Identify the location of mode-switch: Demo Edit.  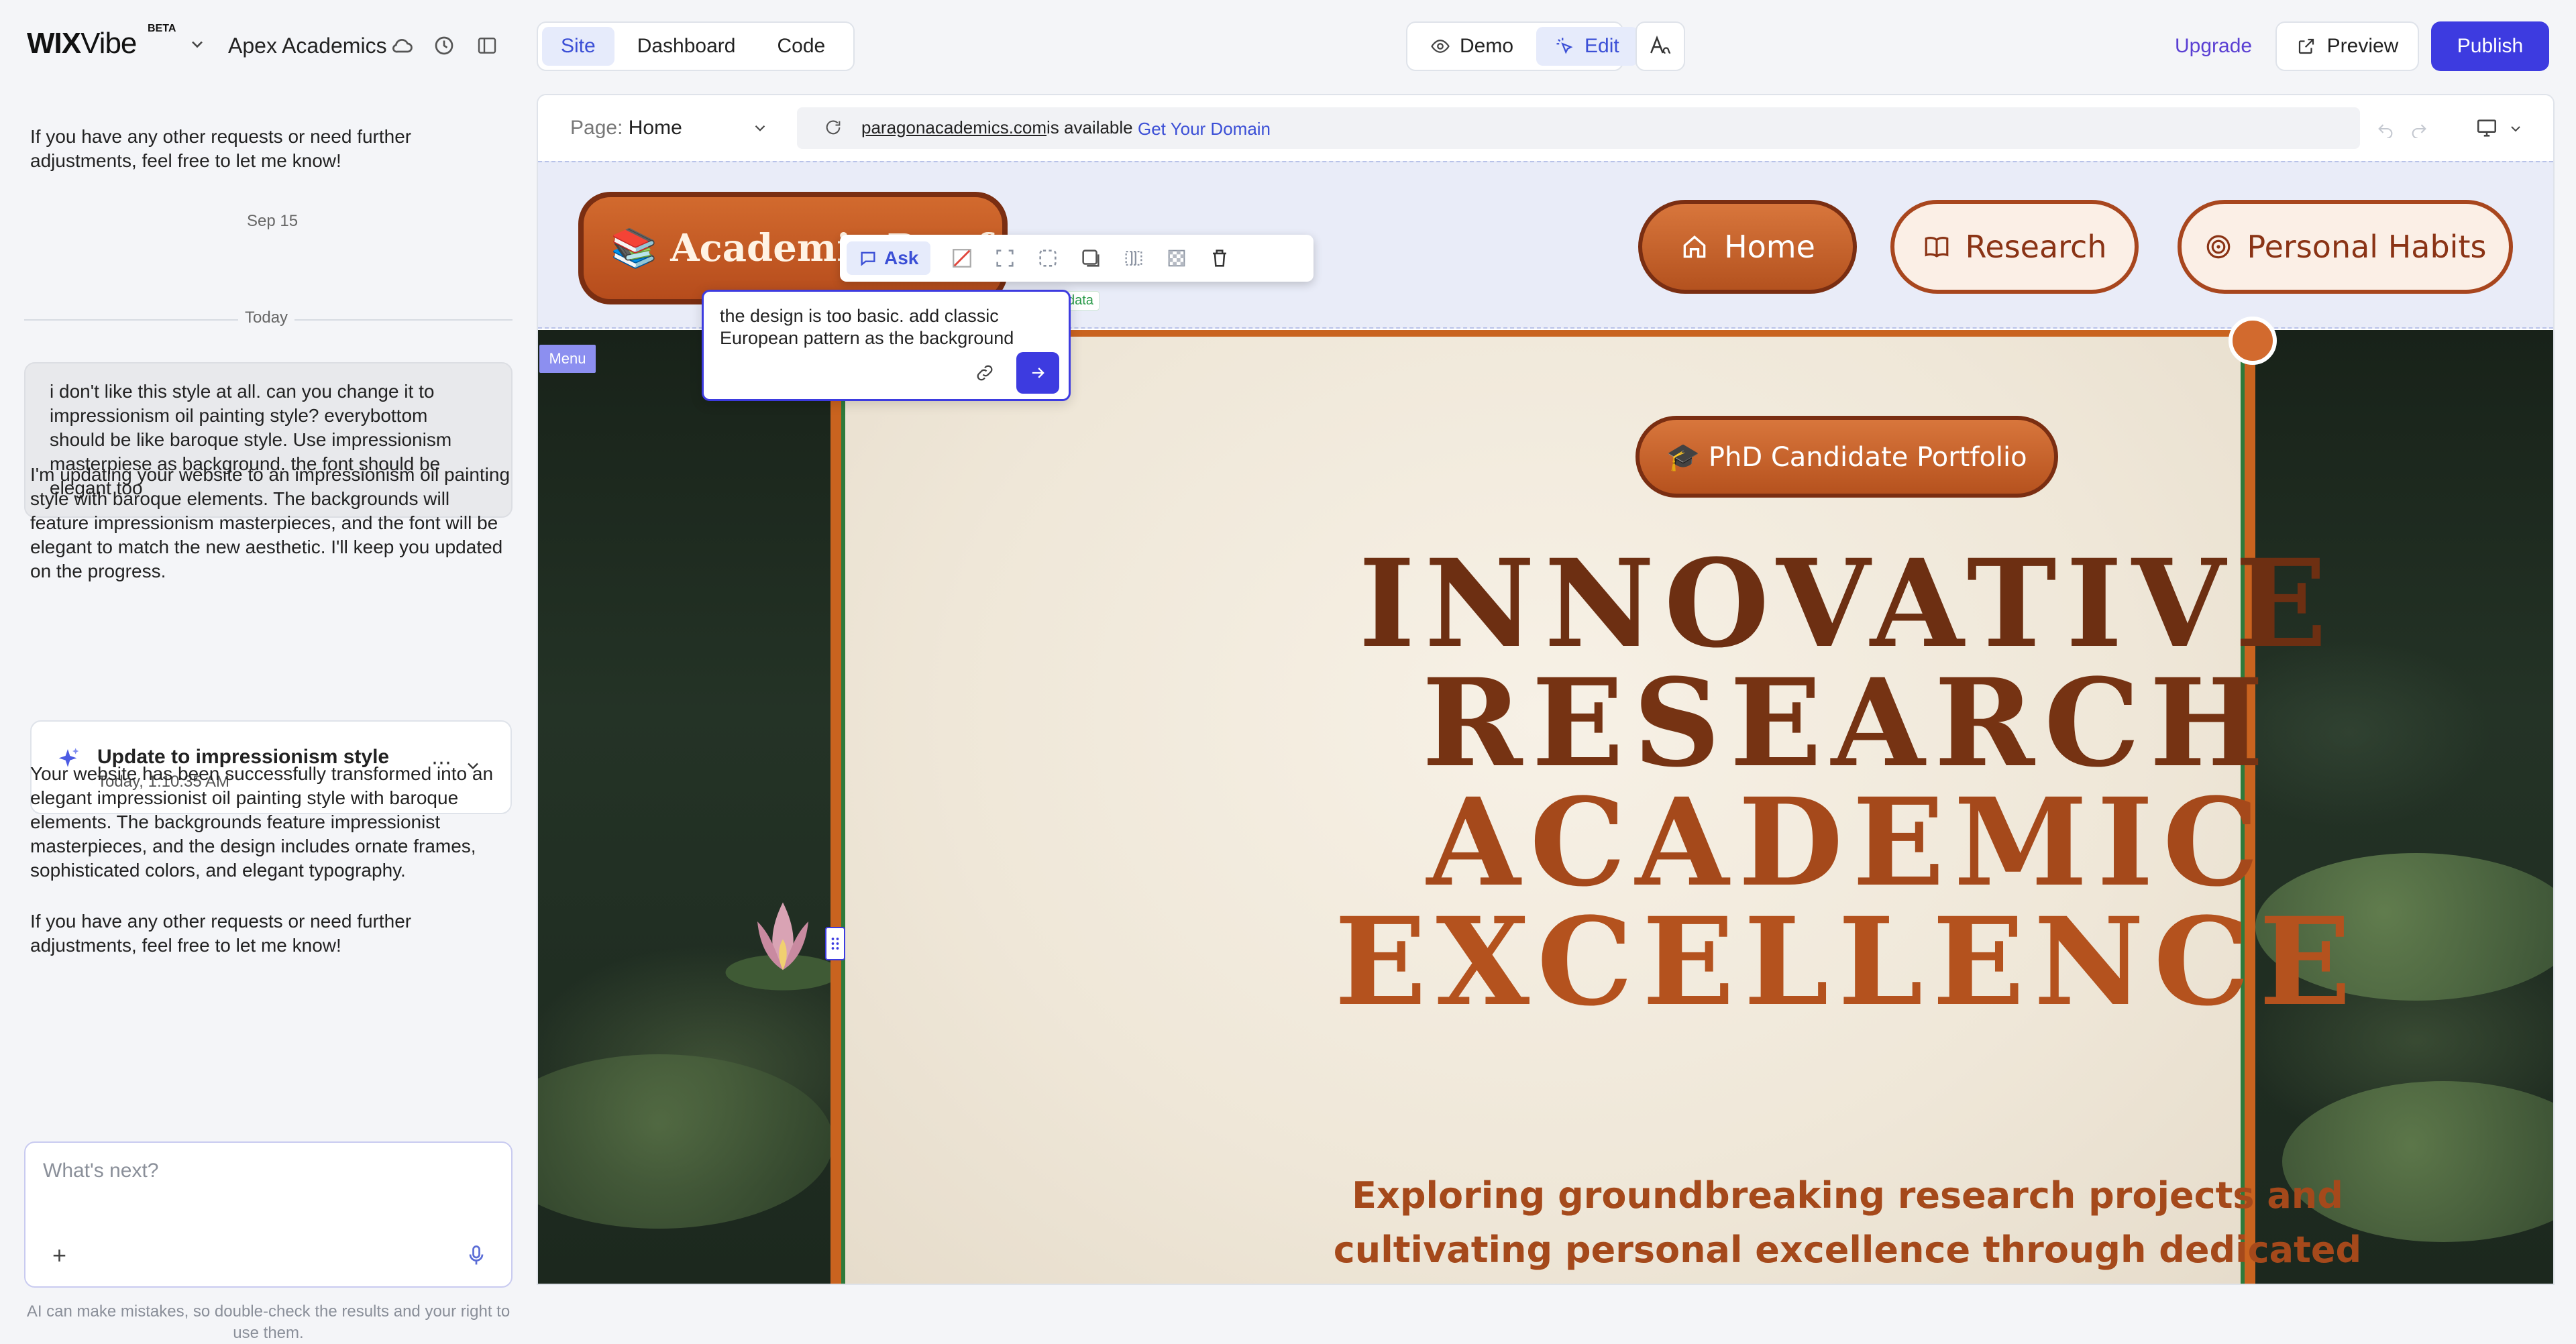
(1522, 46).